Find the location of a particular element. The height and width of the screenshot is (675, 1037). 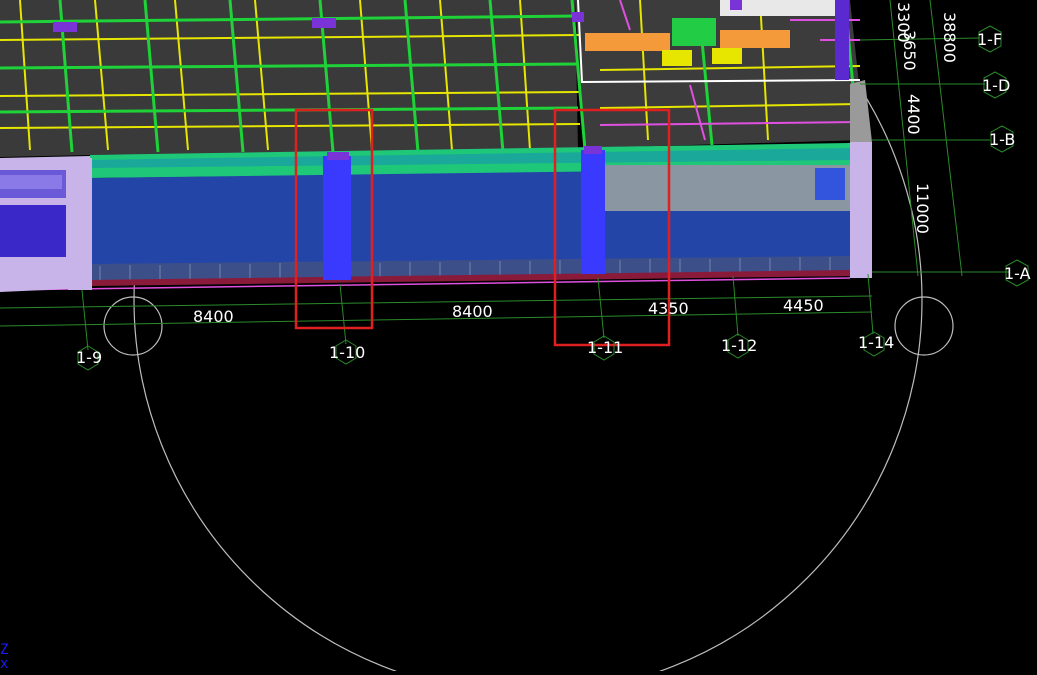

grid-bubble-1-11: 1-11 is located at coordinates (605, 348).